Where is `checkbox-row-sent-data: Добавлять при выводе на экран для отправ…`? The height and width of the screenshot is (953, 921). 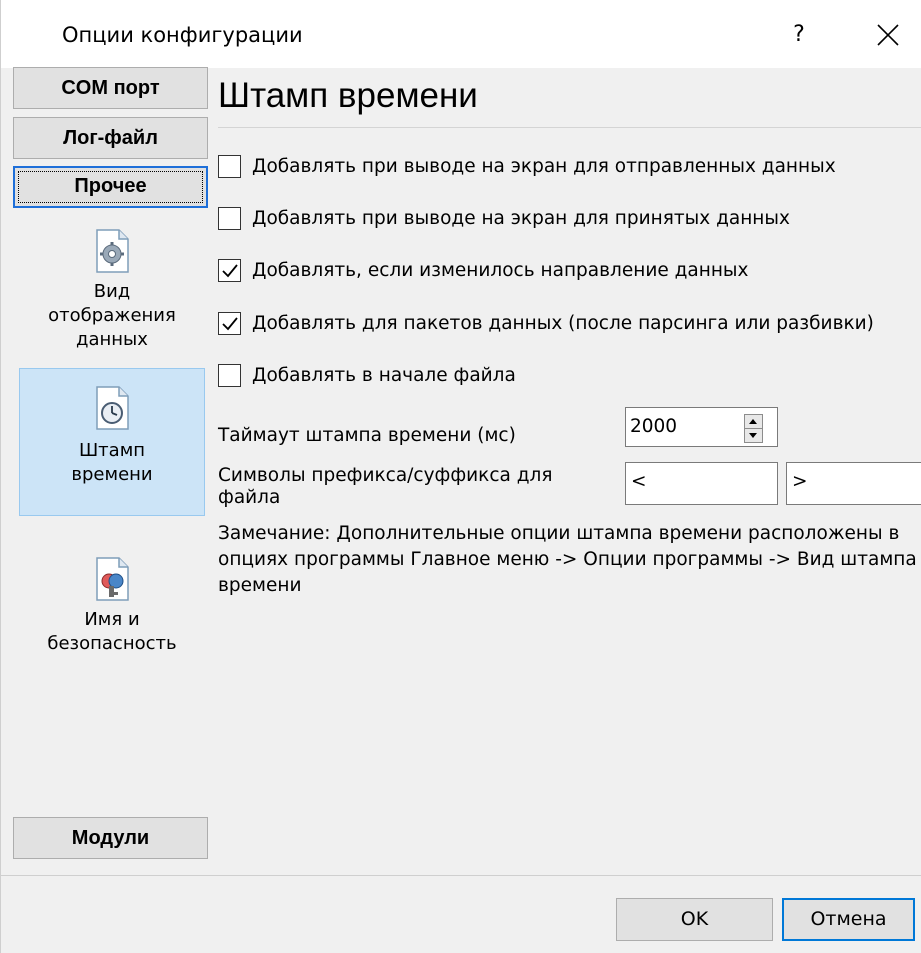 checkbox-row-sent-data: Добавлять при выводе на экран для отправ… is located at coordinates (527, 166).